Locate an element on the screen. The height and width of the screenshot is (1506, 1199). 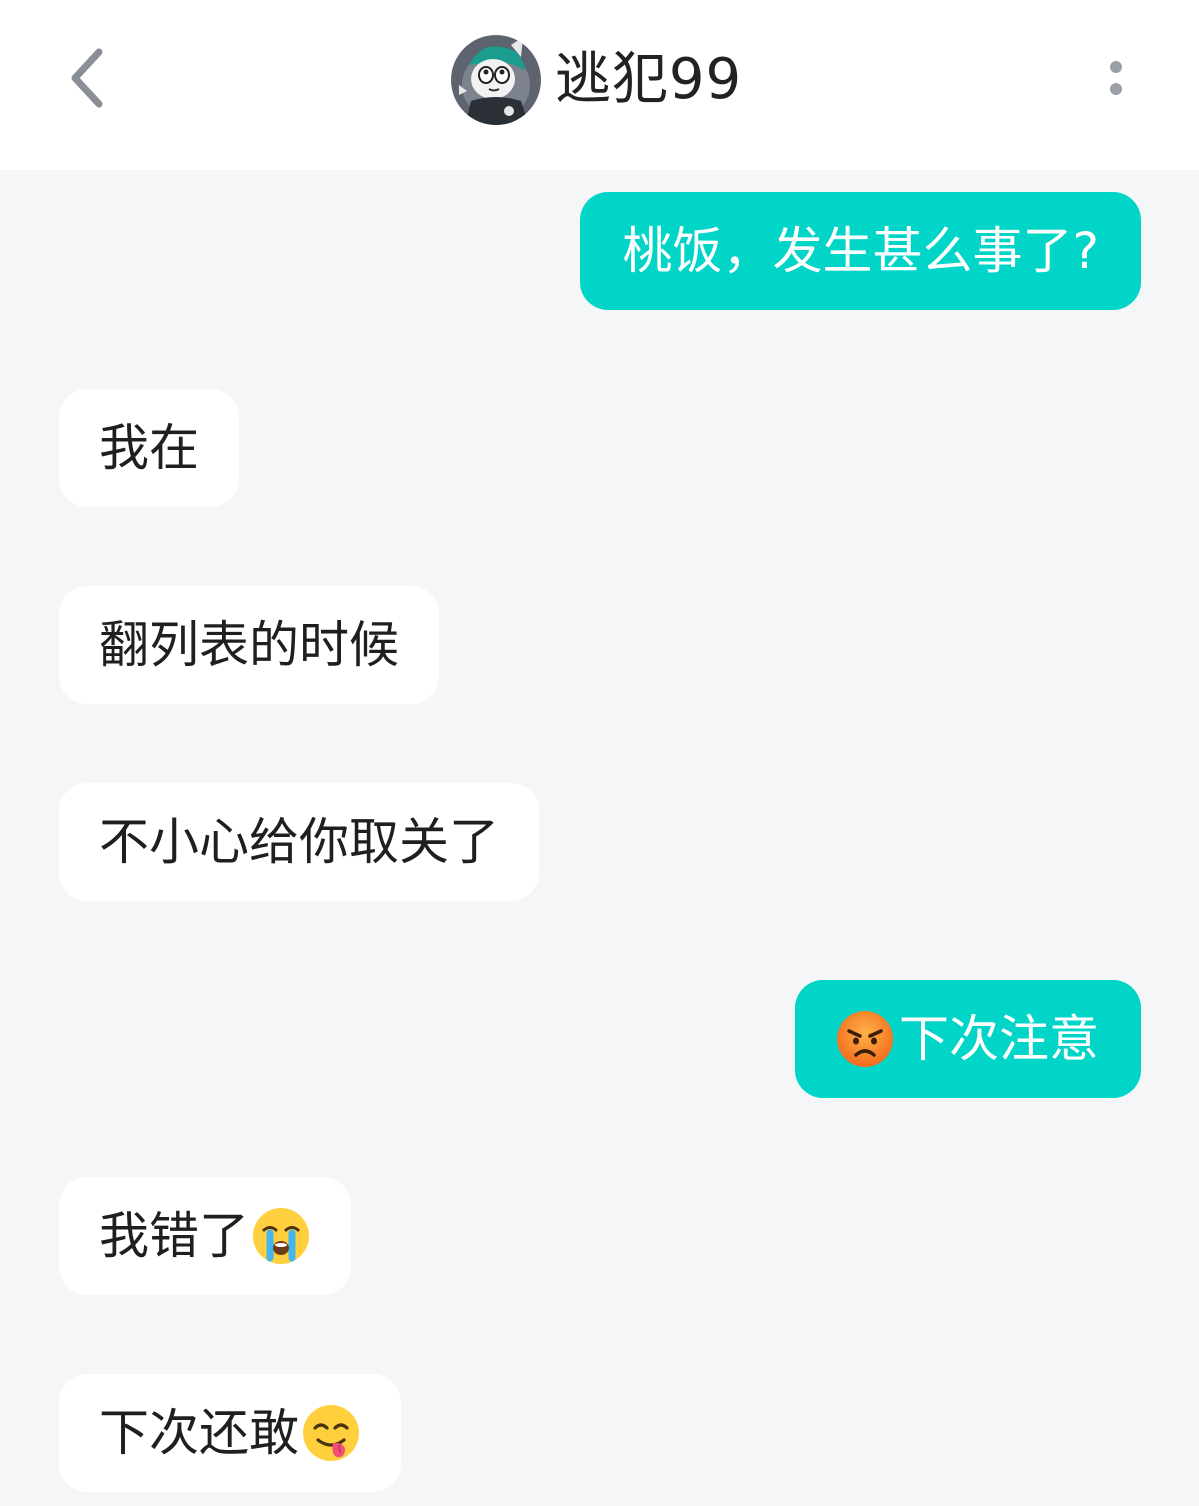
message-bubble-incoming: 不小心给你取关了 is located at coordinates (299, 842).